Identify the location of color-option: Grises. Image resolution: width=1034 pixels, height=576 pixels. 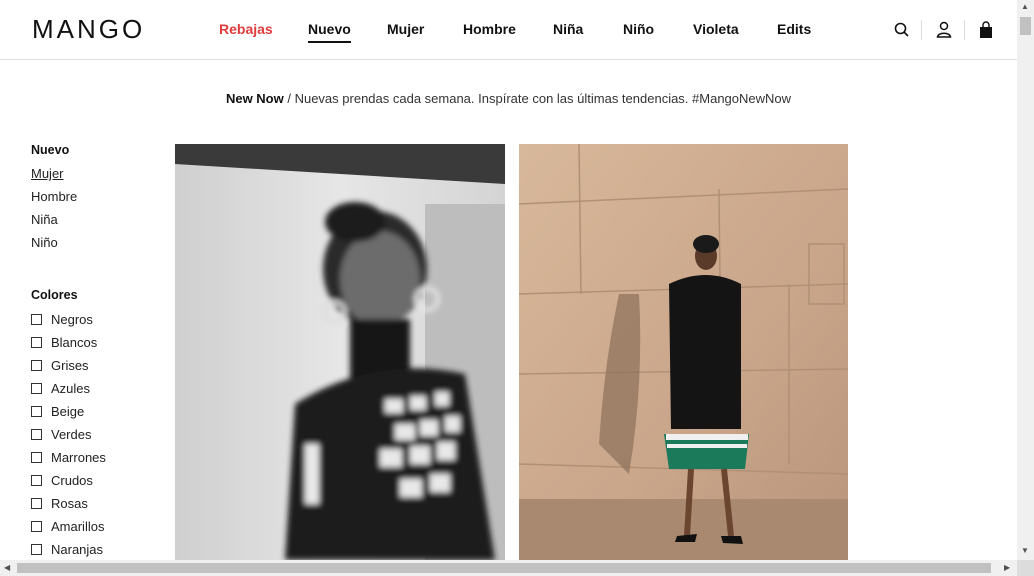
(68, 369).